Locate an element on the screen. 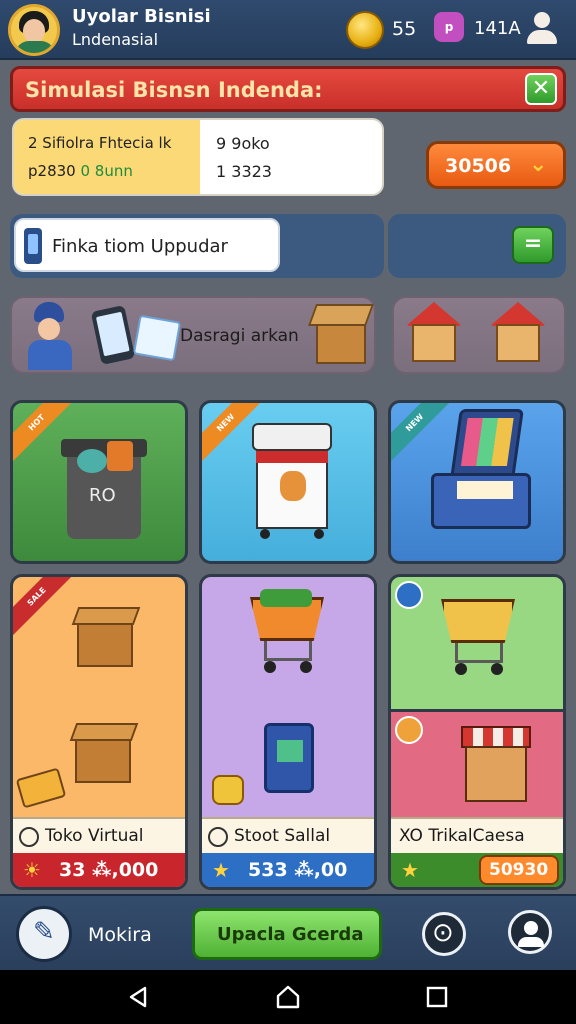 This screenshot has width=576, height=1024. shop-caption: Toko Virtual is located at coordinates (99, 835).